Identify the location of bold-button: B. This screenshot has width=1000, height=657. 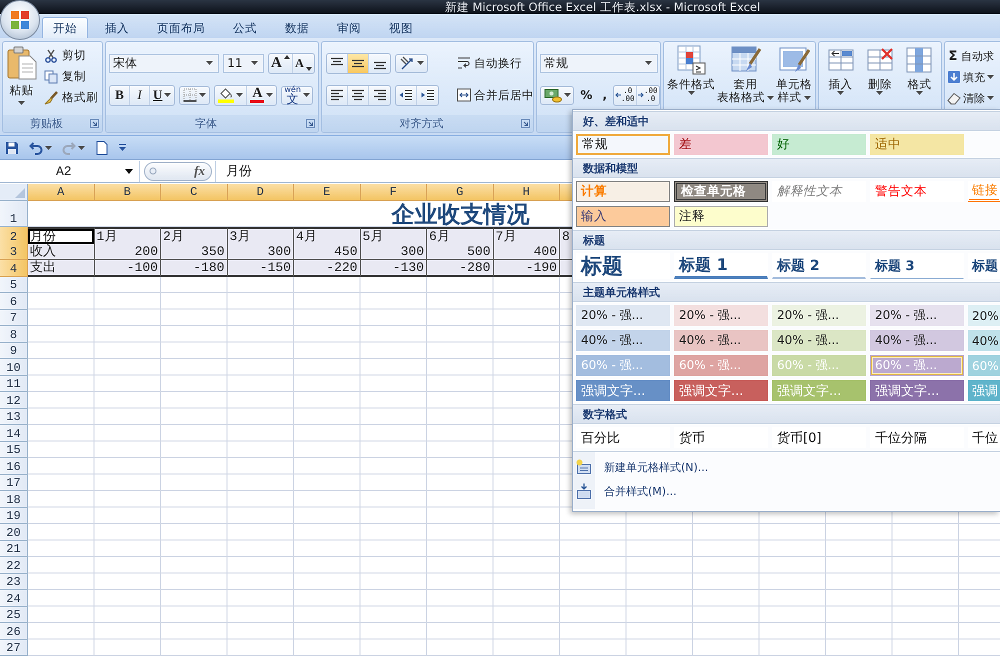
(120, 95).